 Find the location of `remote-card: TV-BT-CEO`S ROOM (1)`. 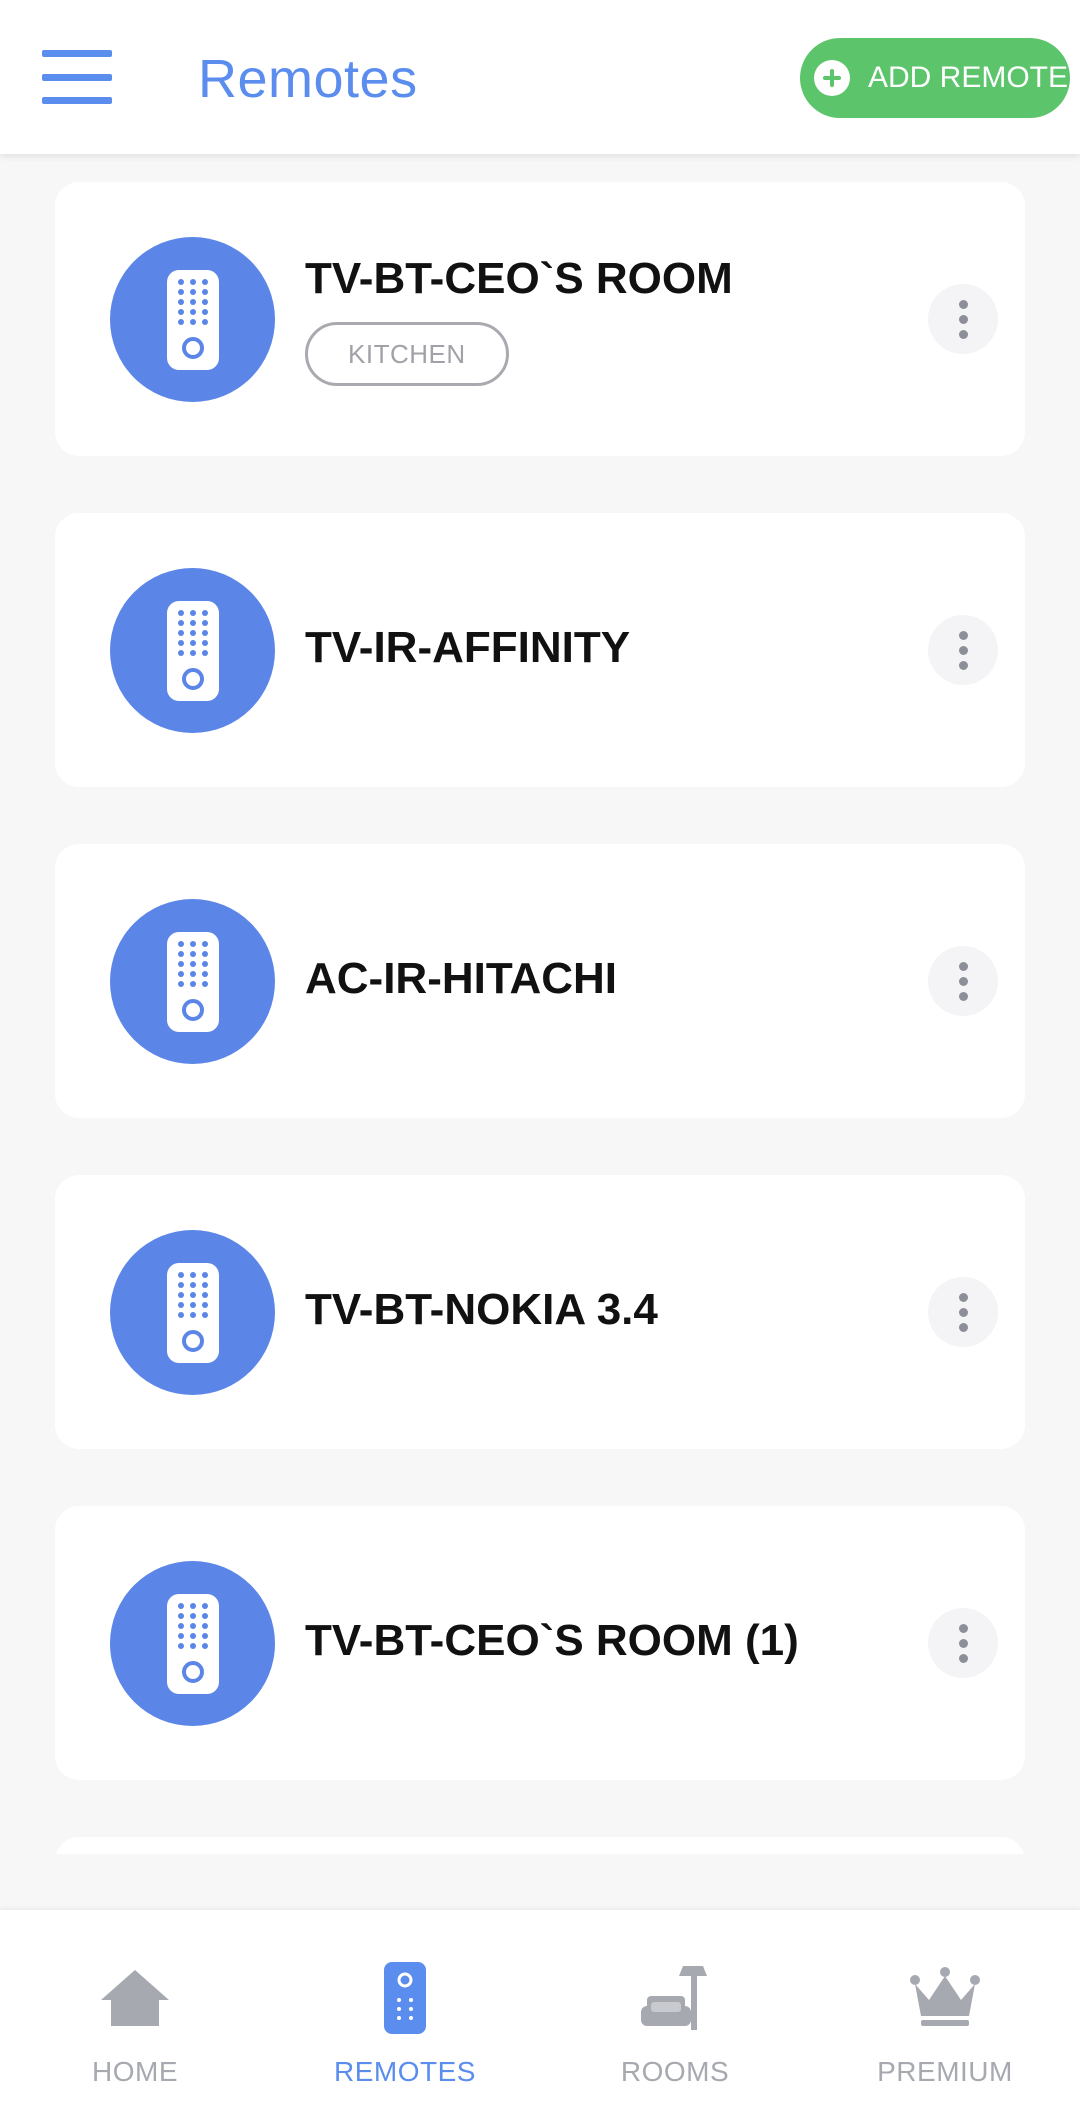

remote-card: TV-BT-CEO`S ROOM (1) is located at coordinates (540, 1643).